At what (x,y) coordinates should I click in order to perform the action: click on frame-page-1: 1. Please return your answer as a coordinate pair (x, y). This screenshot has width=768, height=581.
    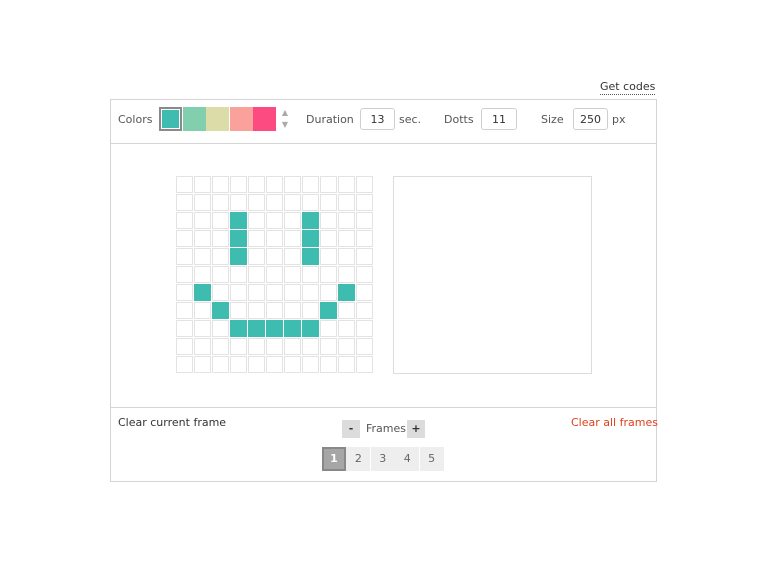
    Looking at the image, I should click on (334, 459).